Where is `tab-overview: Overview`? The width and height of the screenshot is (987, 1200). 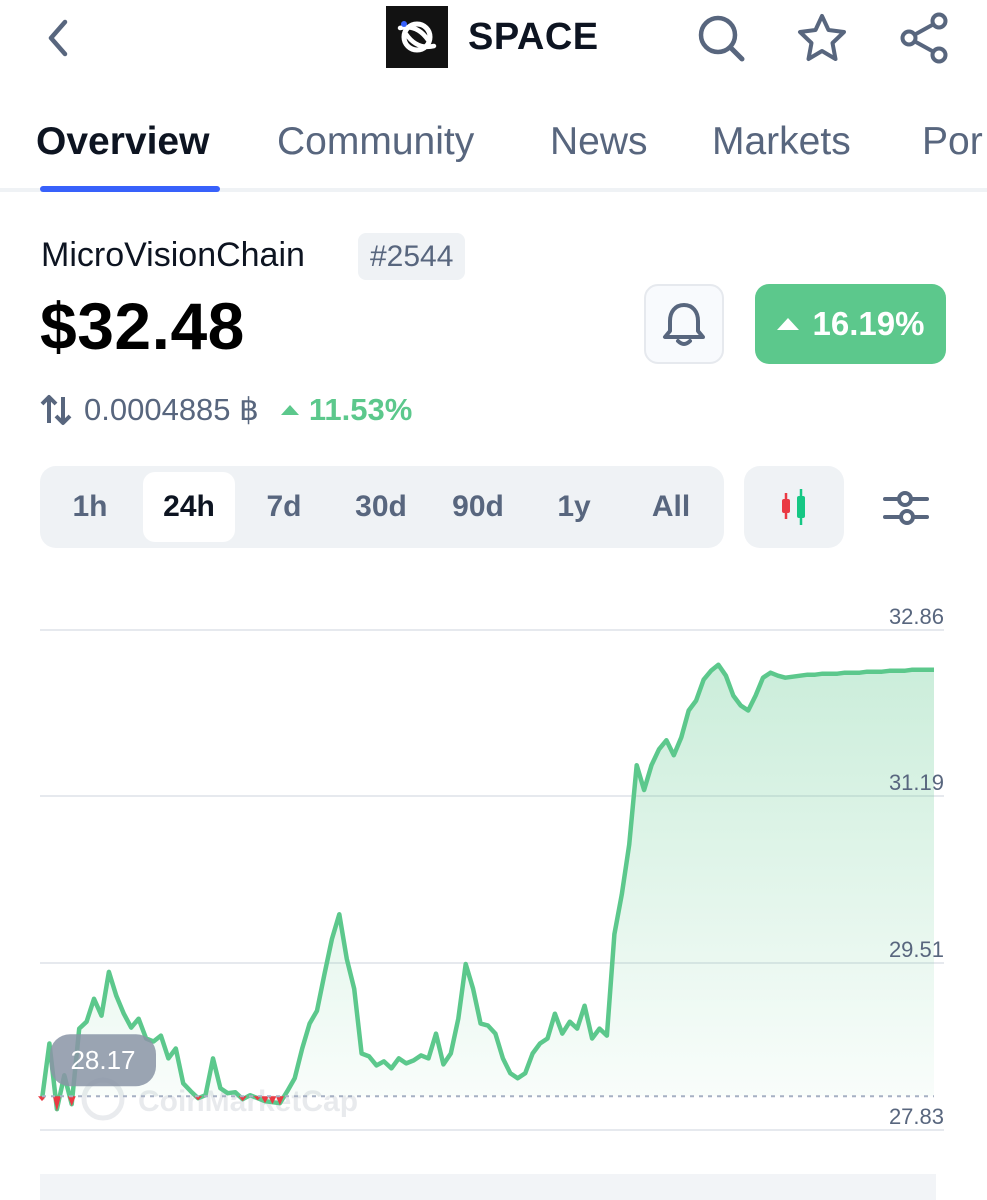
tab-overview: Overview is located at coordinates (122, 142).